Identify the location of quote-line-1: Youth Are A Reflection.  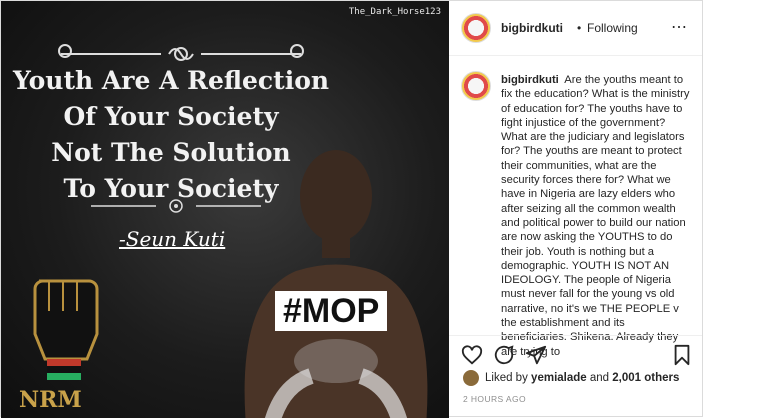
(171, 80).